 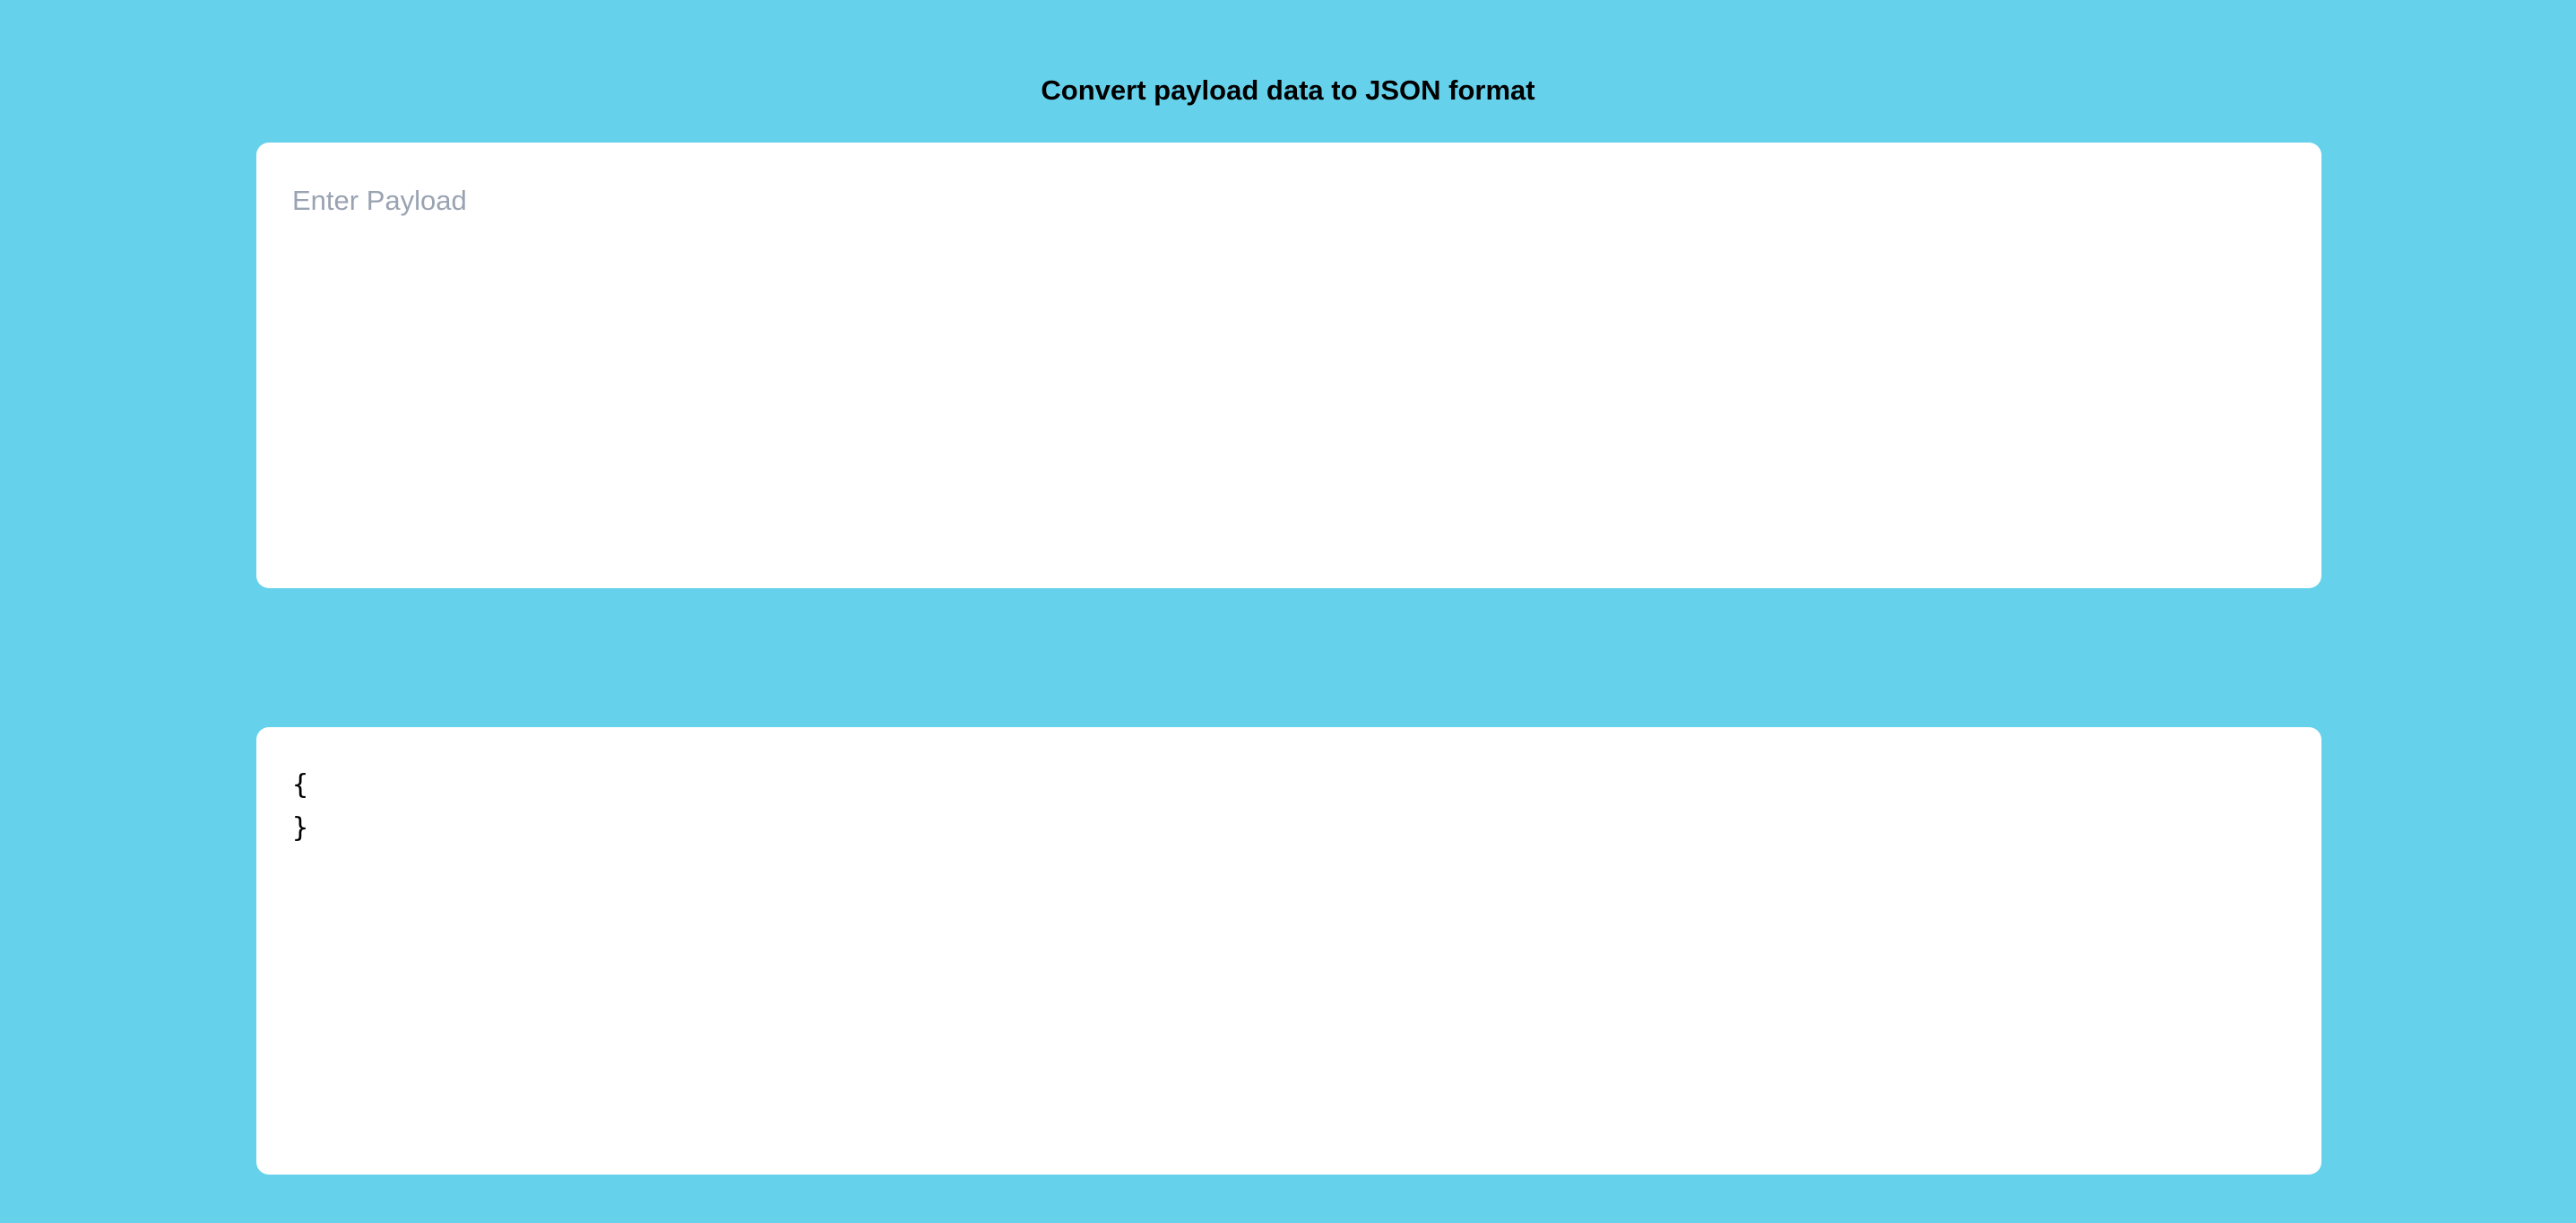 I want to click on json-output: { }, so click(x=300, y=807).